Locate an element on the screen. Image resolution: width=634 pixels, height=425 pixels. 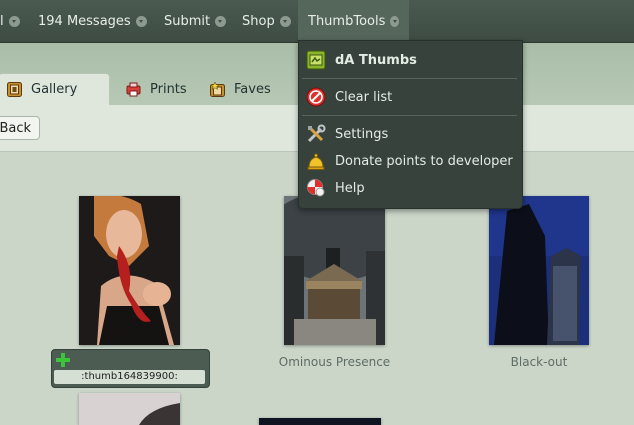
nav-item-submit: Submit is located at coordinates (195, 21).